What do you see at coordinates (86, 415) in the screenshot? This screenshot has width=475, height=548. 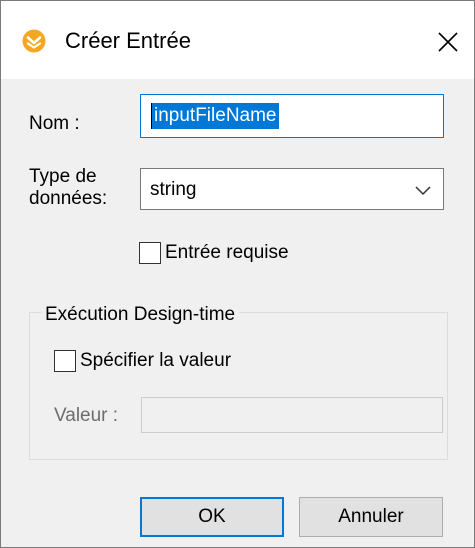 I see `value-label: Valeur :` at bounding box center [86, 415].